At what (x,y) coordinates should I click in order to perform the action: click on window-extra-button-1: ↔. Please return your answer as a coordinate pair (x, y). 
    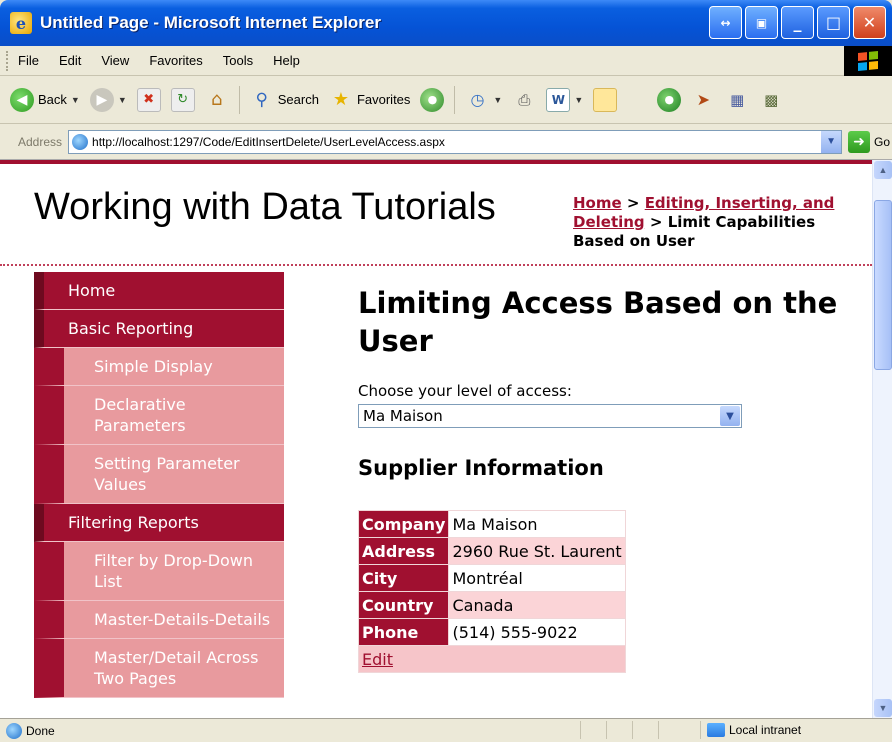
    Looking at the image, I should click on (725, 22).